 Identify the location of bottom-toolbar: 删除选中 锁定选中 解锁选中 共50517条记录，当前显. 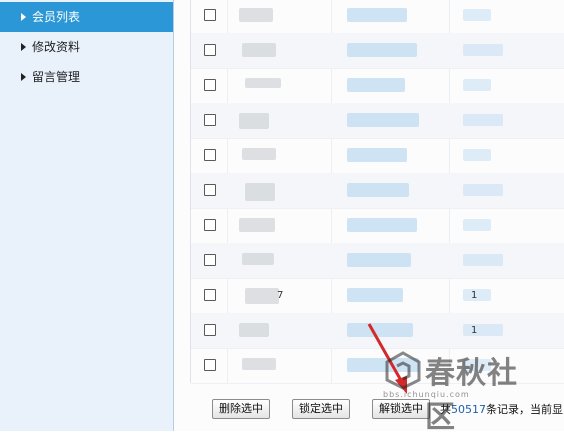
(377, 407).